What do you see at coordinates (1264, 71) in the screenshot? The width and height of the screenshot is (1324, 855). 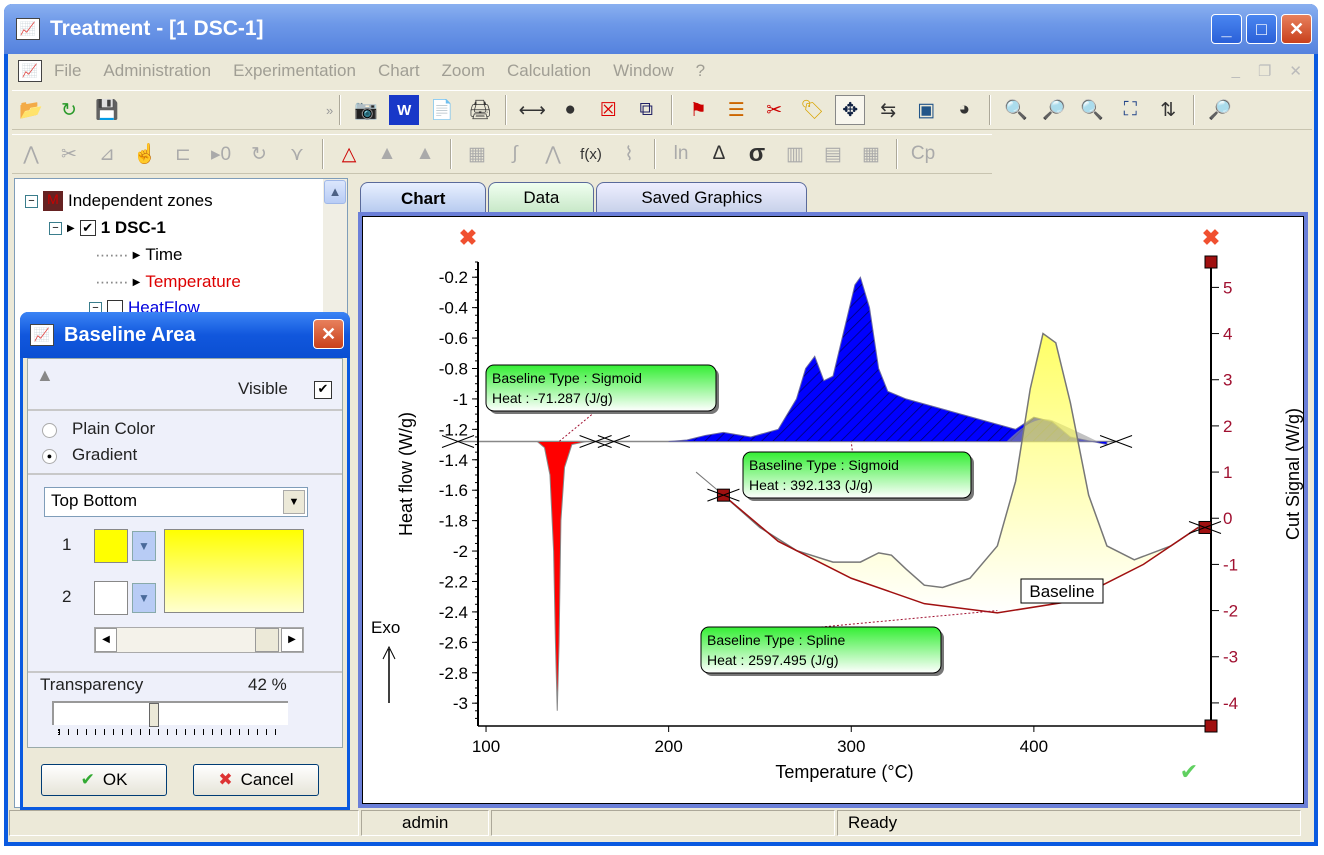 I see `mdi-restore-button: ❐` at bounding box center [1264, 71].